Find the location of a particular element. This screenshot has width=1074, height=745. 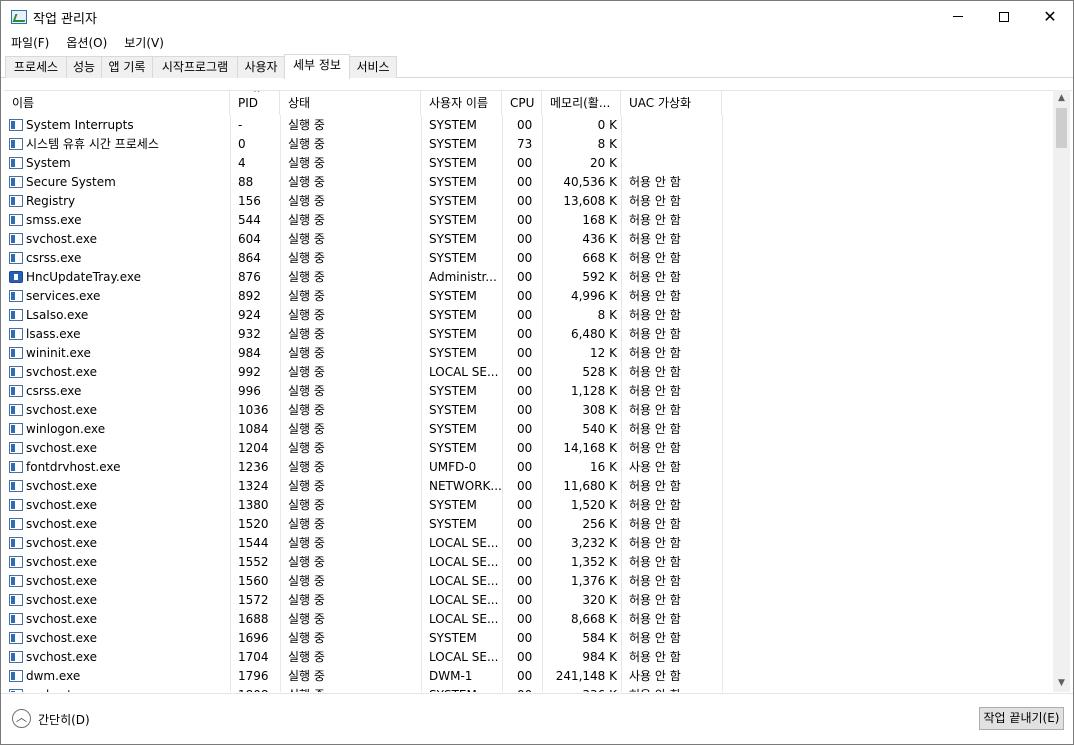

scroll-thumb is located at coordinates (1061, 128).